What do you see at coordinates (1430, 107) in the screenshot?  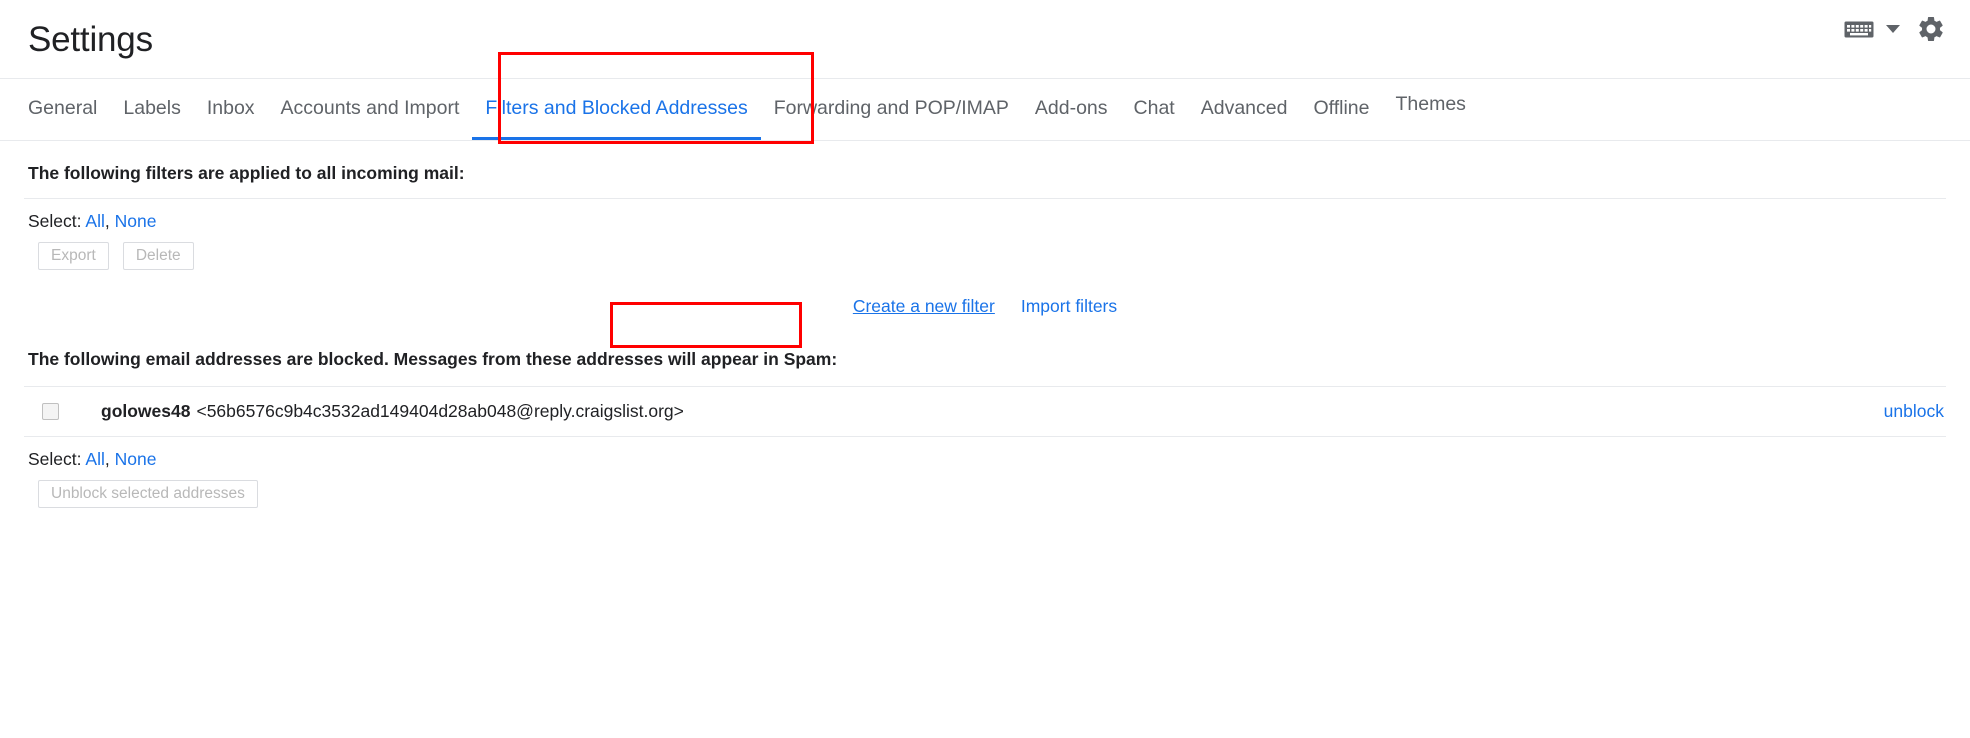 I see `tab-themes: Themes` at bounding box center [1430, 107].